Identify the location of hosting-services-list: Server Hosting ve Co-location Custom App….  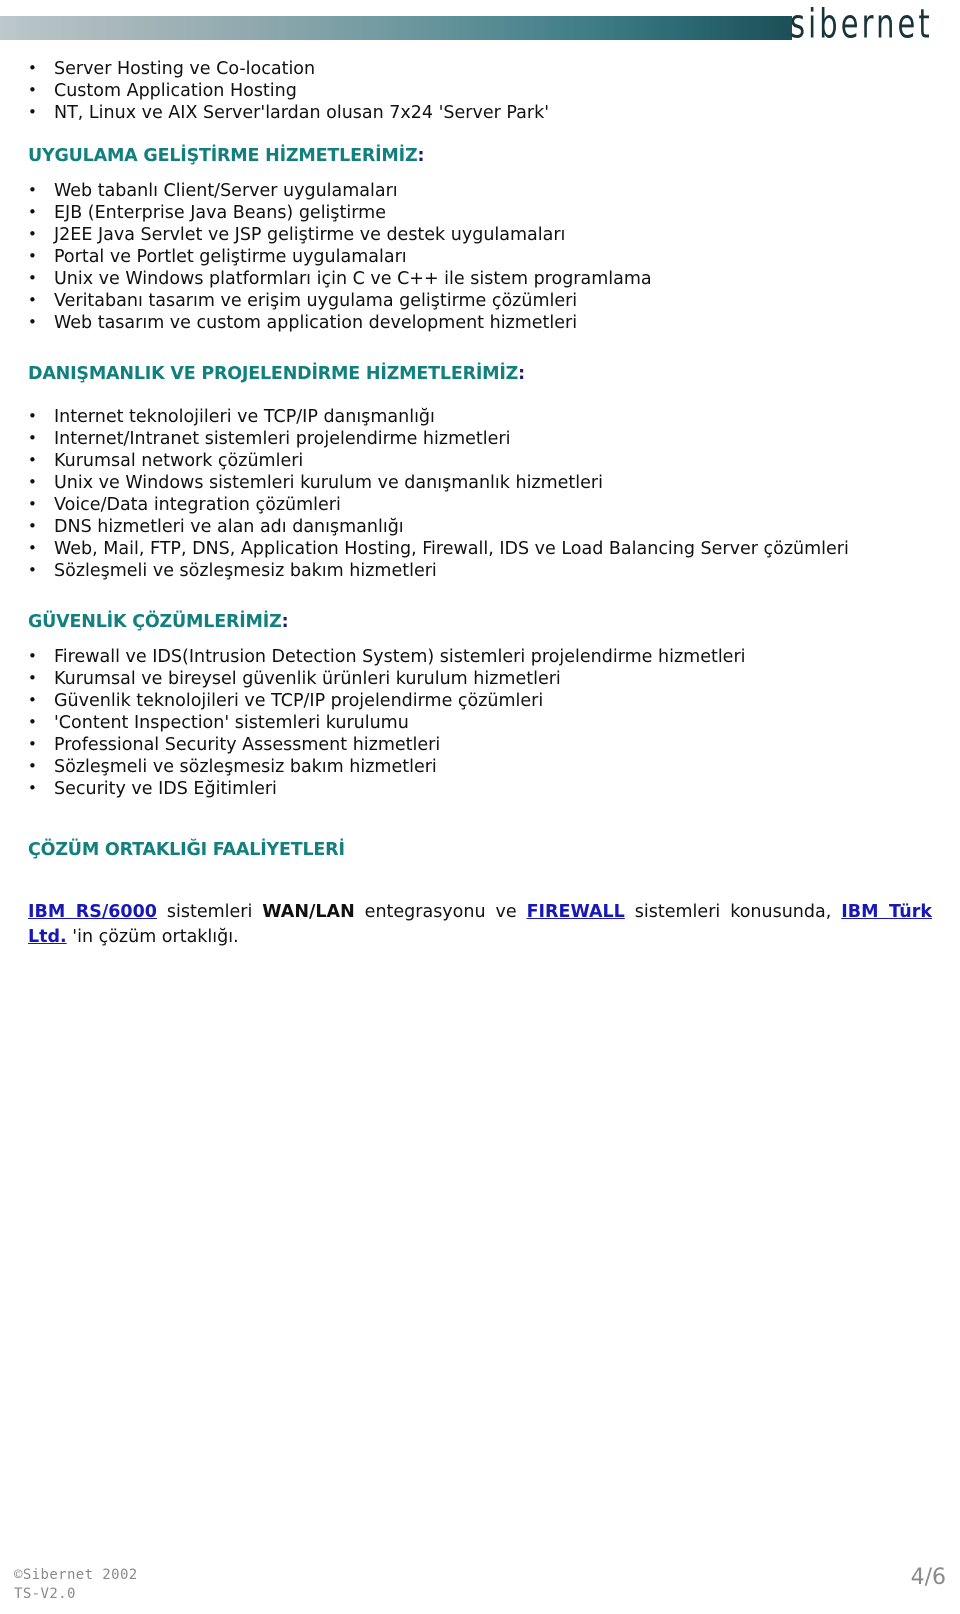
(480, 90).